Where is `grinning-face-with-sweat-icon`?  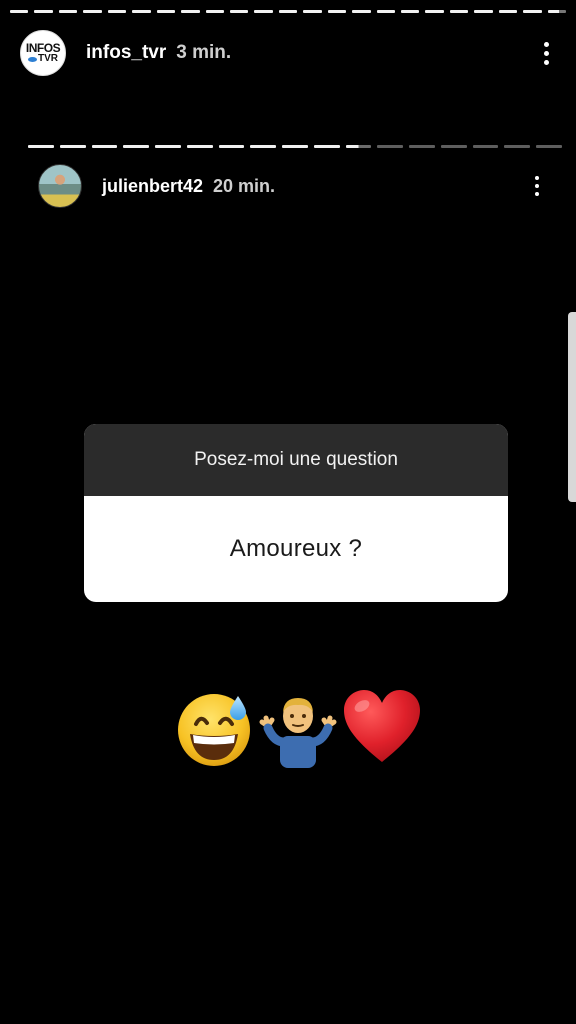
grinning-face-with-sweat-icon is located at coordinates (216, 729).